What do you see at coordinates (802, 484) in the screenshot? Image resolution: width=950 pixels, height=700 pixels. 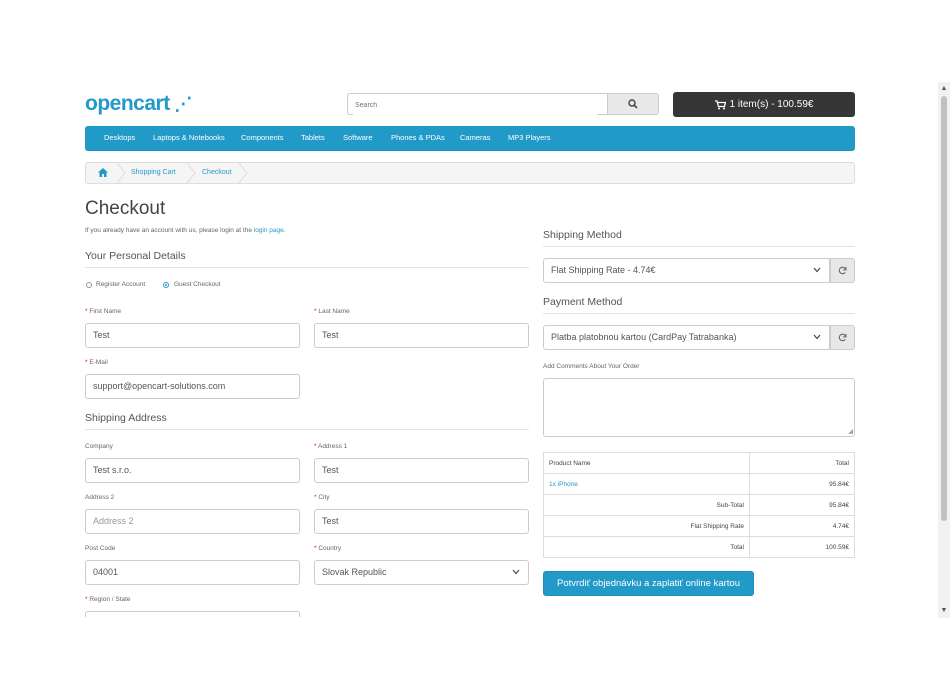 I see `product-total: 95.84€` at bounding box center [802, 484].